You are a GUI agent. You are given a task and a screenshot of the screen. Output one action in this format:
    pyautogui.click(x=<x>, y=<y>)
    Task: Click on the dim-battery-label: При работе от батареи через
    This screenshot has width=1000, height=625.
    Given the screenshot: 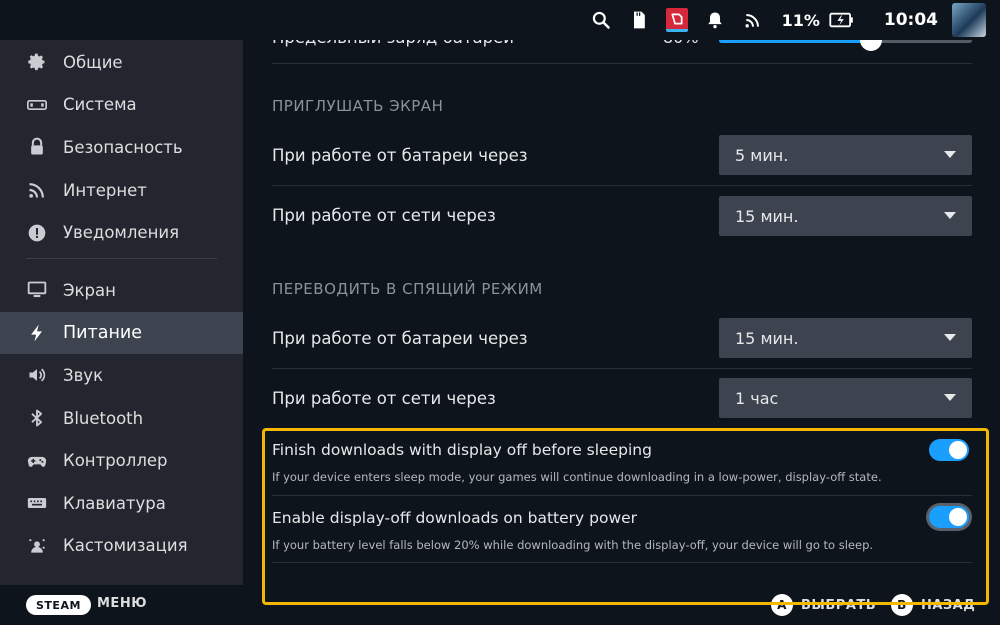 What is the action you would take?
    pyautogui.click(x=400, y=155)
    